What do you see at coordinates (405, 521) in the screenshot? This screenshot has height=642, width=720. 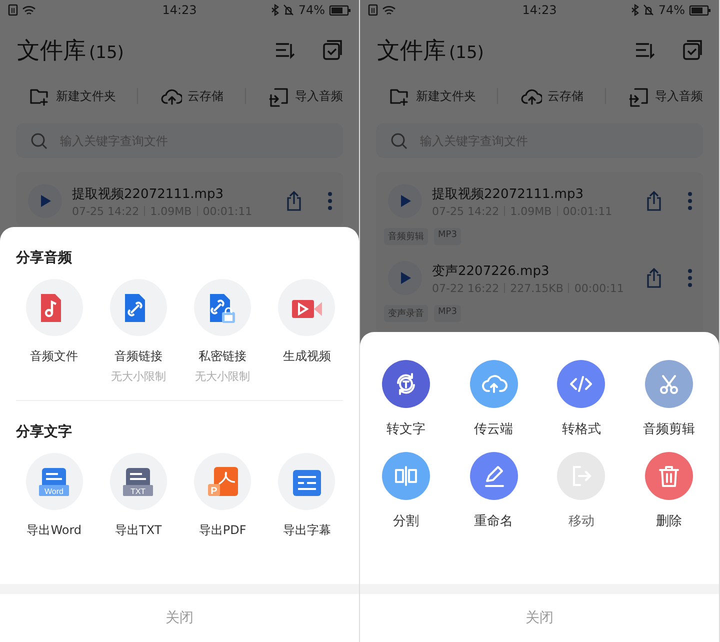 I see `action-label: 分割` at bounding box center [405, 521].